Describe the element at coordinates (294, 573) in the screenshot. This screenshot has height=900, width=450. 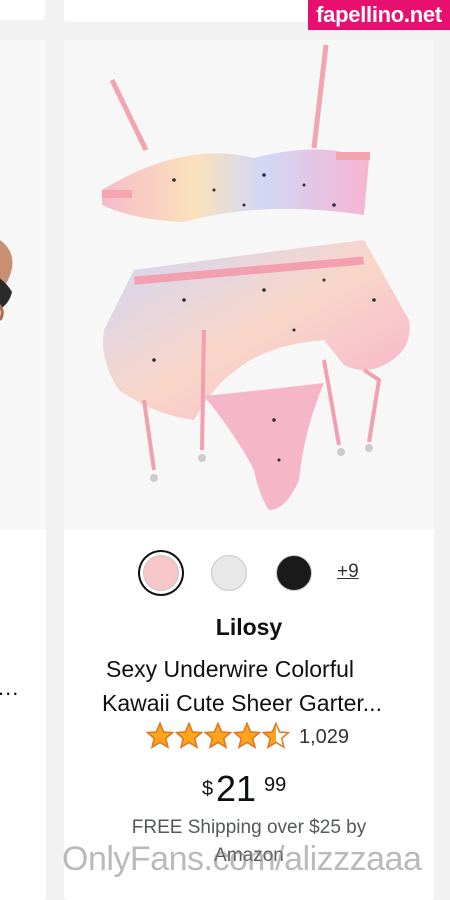
I see `swatch-black` at that location.